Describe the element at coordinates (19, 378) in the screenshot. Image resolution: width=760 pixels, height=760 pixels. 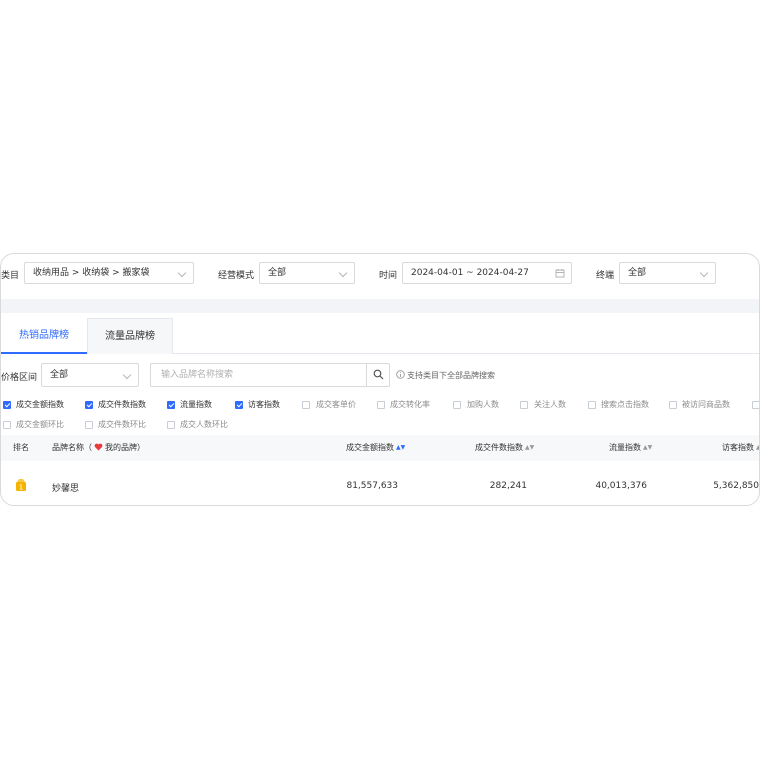
I see `price-range-label: 价格区间` at that location.